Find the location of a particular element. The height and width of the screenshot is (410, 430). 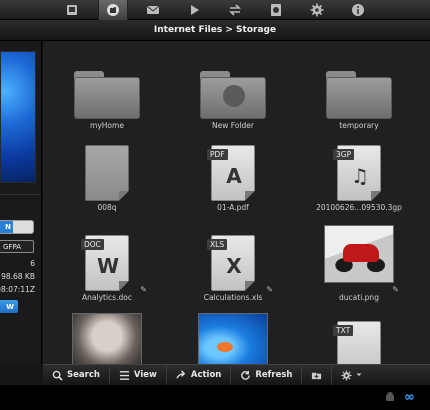

apps-tab is located at coordinates (276, 10).